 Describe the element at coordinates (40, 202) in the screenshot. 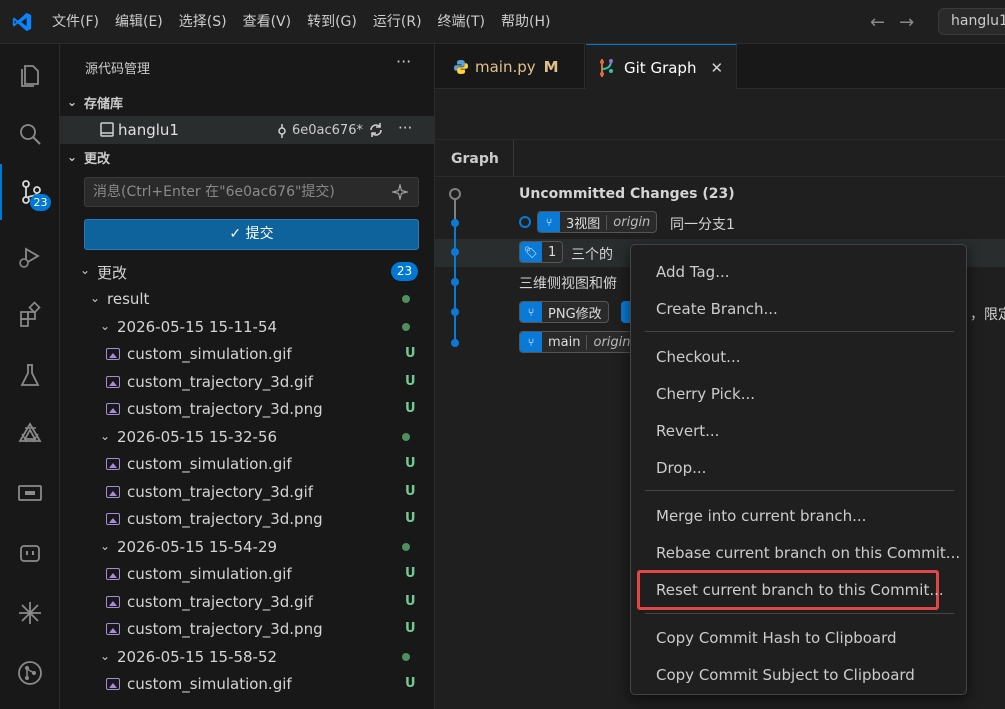

I see `scm-badge: 23` at that location.